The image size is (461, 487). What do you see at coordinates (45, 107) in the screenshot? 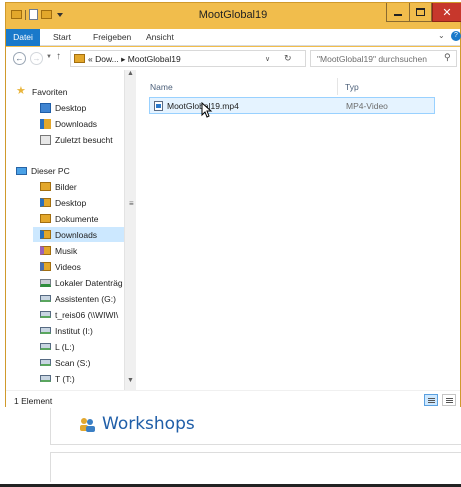
I see `desktop-icon` at bounding box center [45, 107].